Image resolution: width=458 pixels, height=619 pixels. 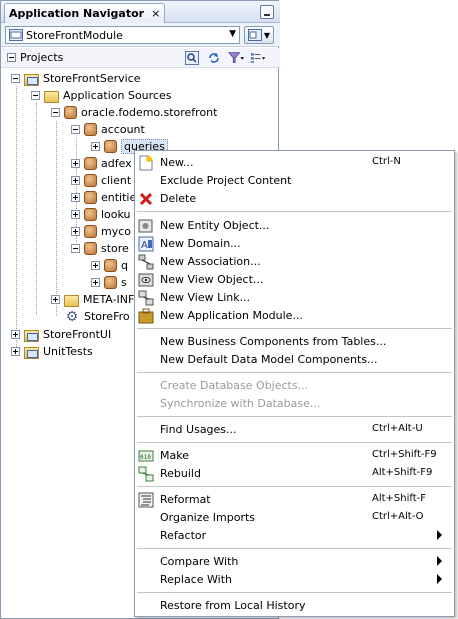 I want to click on project-icon, so click(x=31, y=352).